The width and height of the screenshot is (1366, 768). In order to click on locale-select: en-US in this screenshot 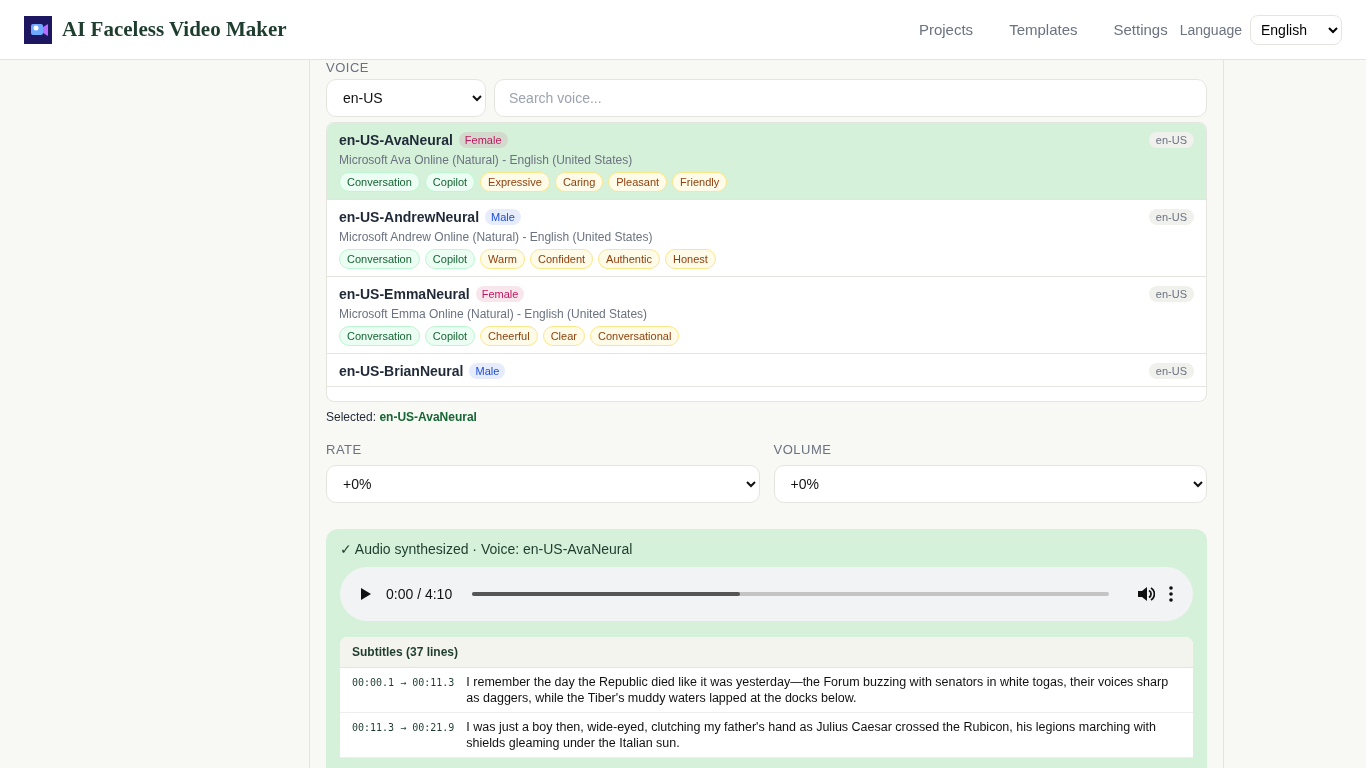, I will do `click(406, 98)`.